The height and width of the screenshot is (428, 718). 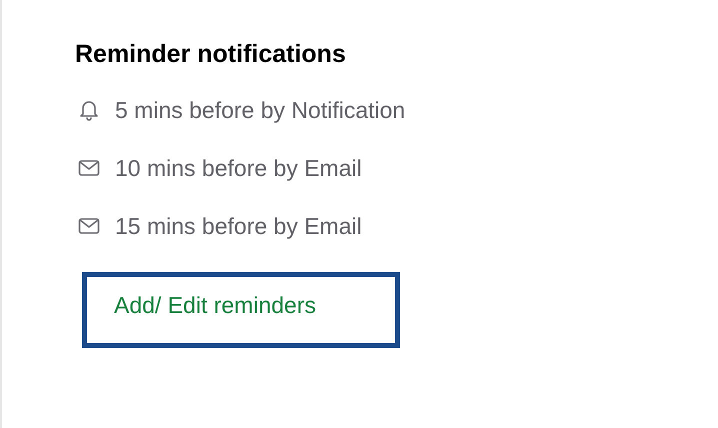 What do you see at coordinates (260, 110) in the screenshot?
I see `reminder-text: 5 mins before by Notification` at bounding box center [260, 110].